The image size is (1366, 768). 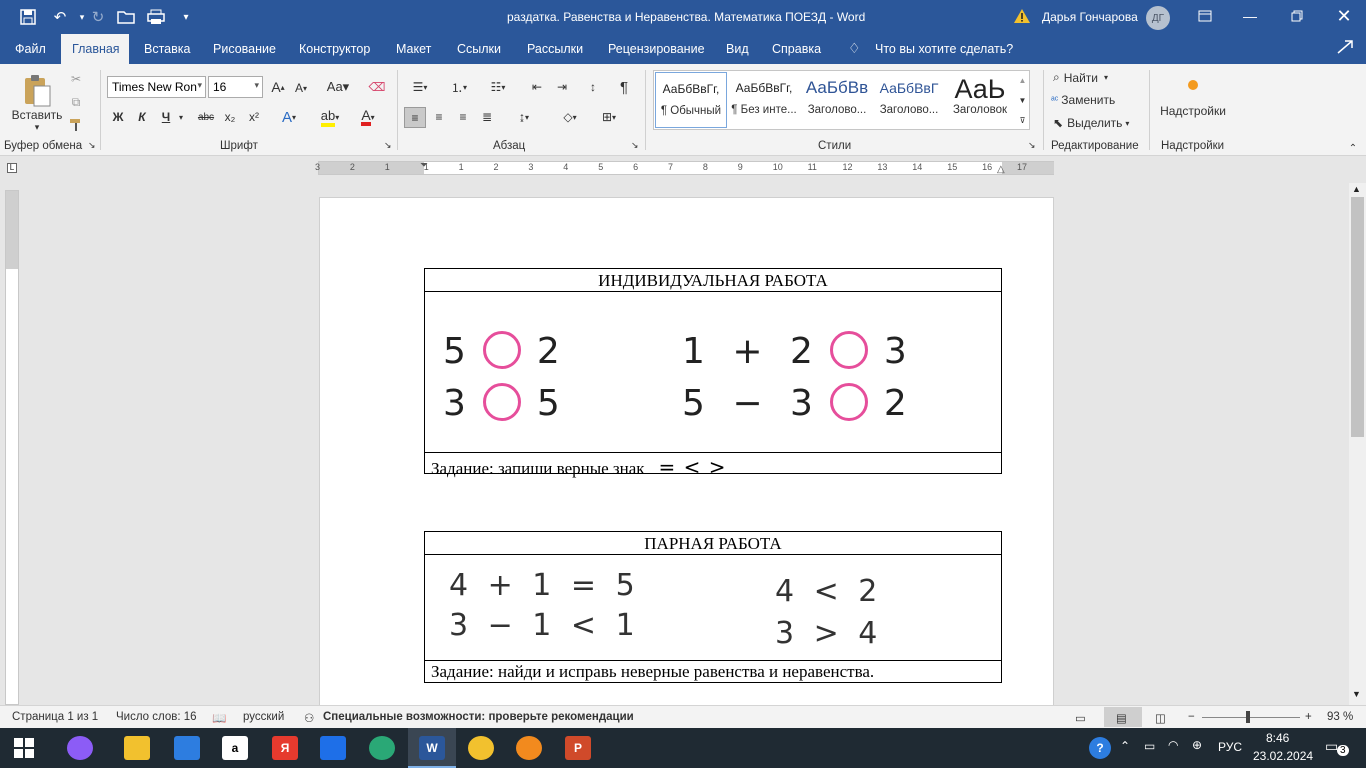 I want to click on font-size-combo: 16 ▾, so click(x=235, y=87).